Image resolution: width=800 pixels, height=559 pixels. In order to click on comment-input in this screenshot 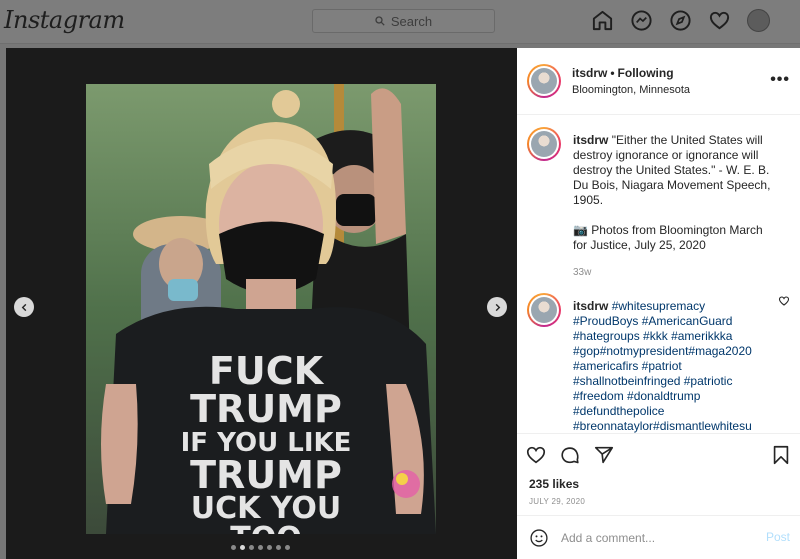, I will do `click(656, 538)`.